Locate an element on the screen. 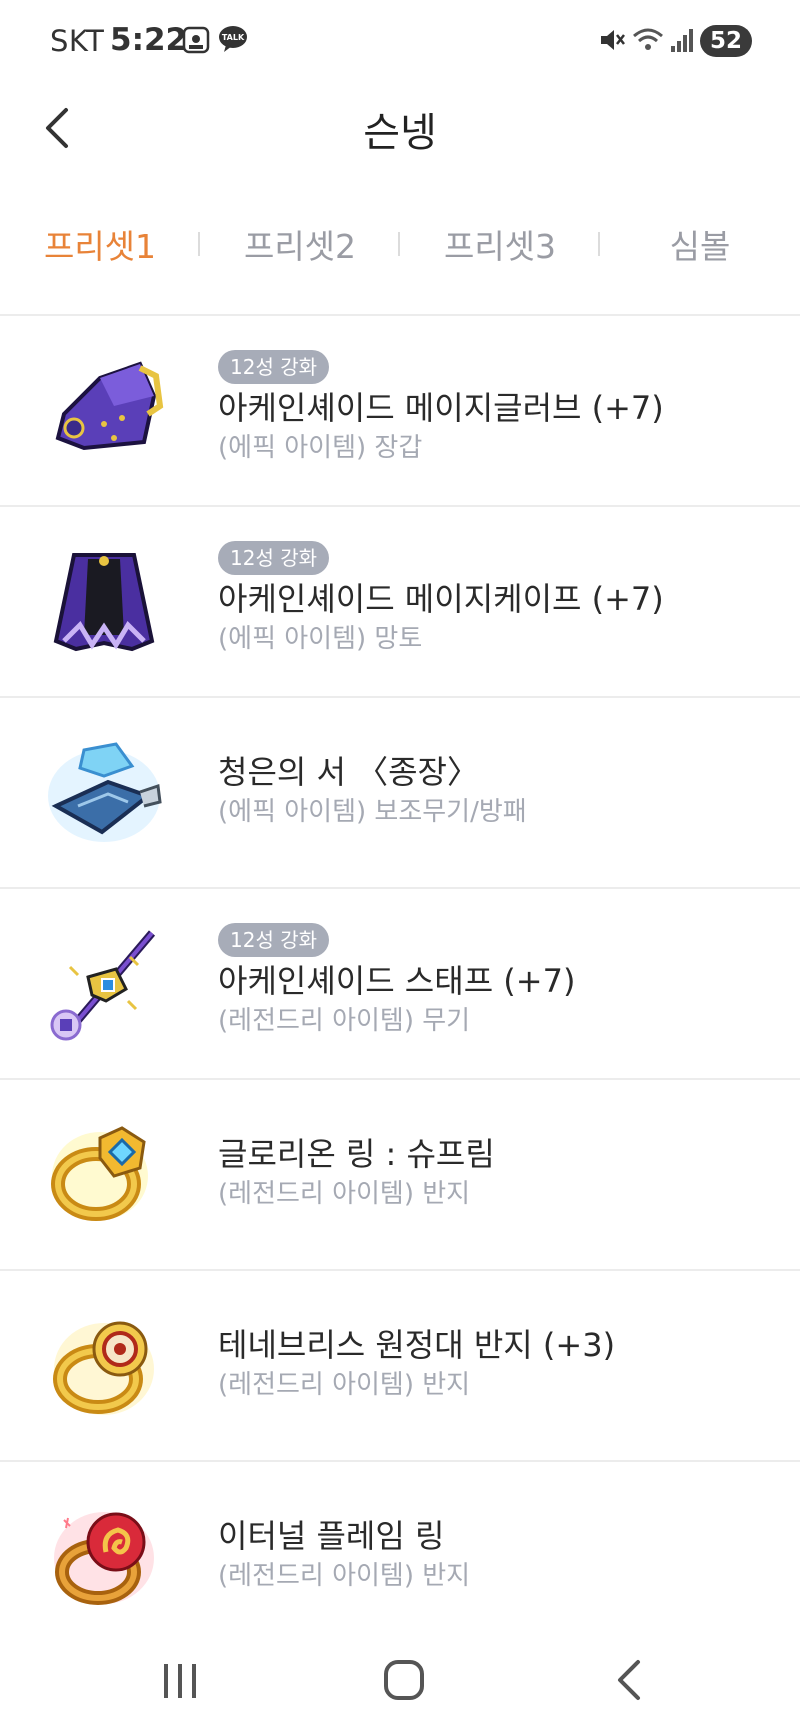 Image resolution: width=800 pixels, height=1733 pixels. list-item: 글로리온 링 : 슈프림 (레전드리 아이템) 반지 is located at coordinates (400, 1175).